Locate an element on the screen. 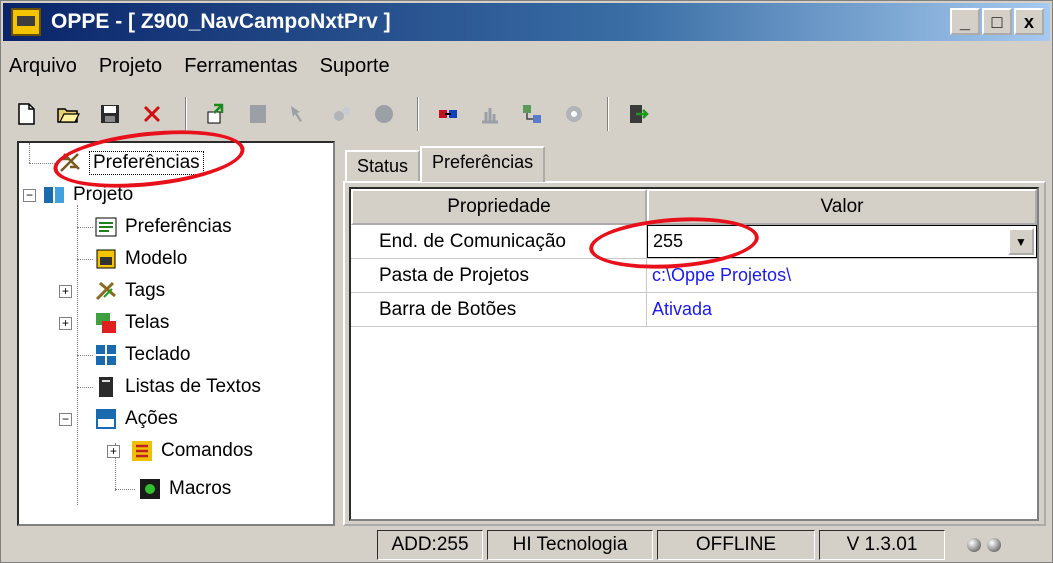 Image resolution: width=1053 pixels, height=563 pixels. maximize-button: □ is located at coordinates (997, 21).